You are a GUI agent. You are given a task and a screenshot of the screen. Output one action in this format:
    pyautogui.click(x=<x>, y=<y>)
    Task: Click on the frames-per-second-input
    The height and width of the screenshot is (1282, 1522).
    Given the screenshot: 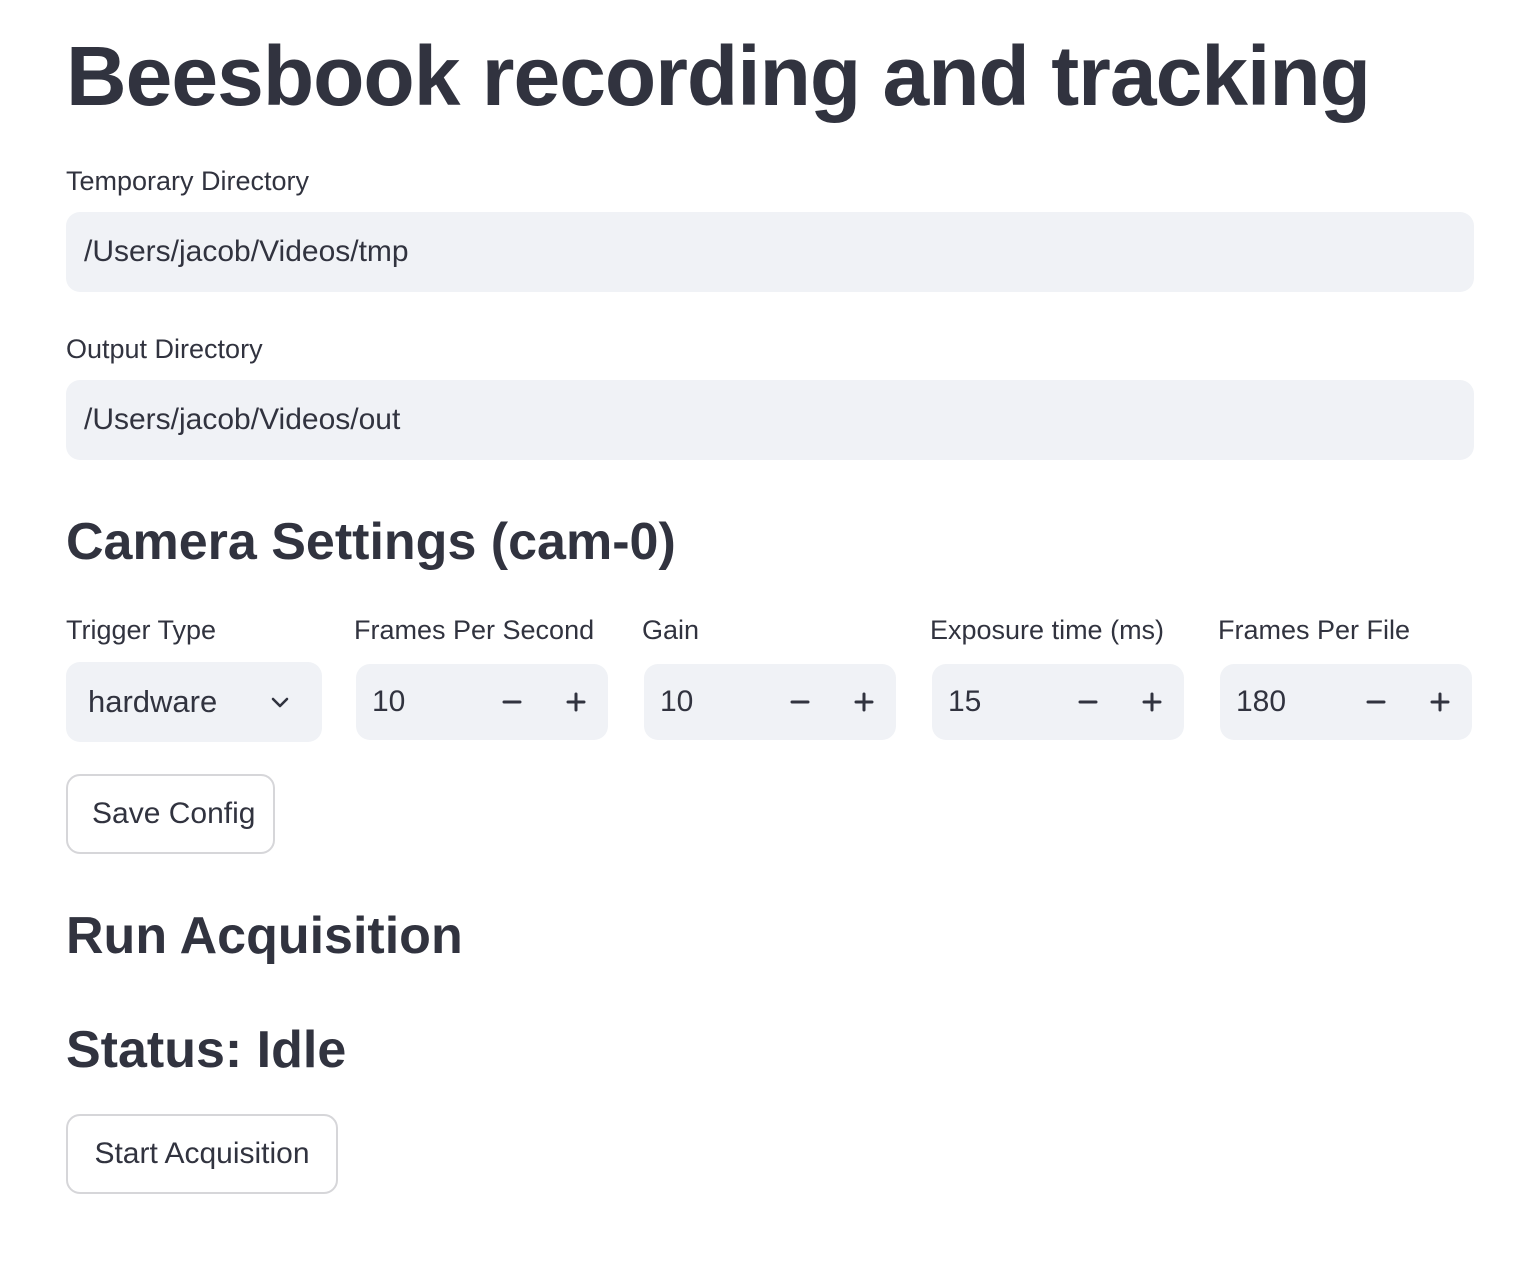 What is the action you would take?
    pyautogui.click(x=427, y=702)
    